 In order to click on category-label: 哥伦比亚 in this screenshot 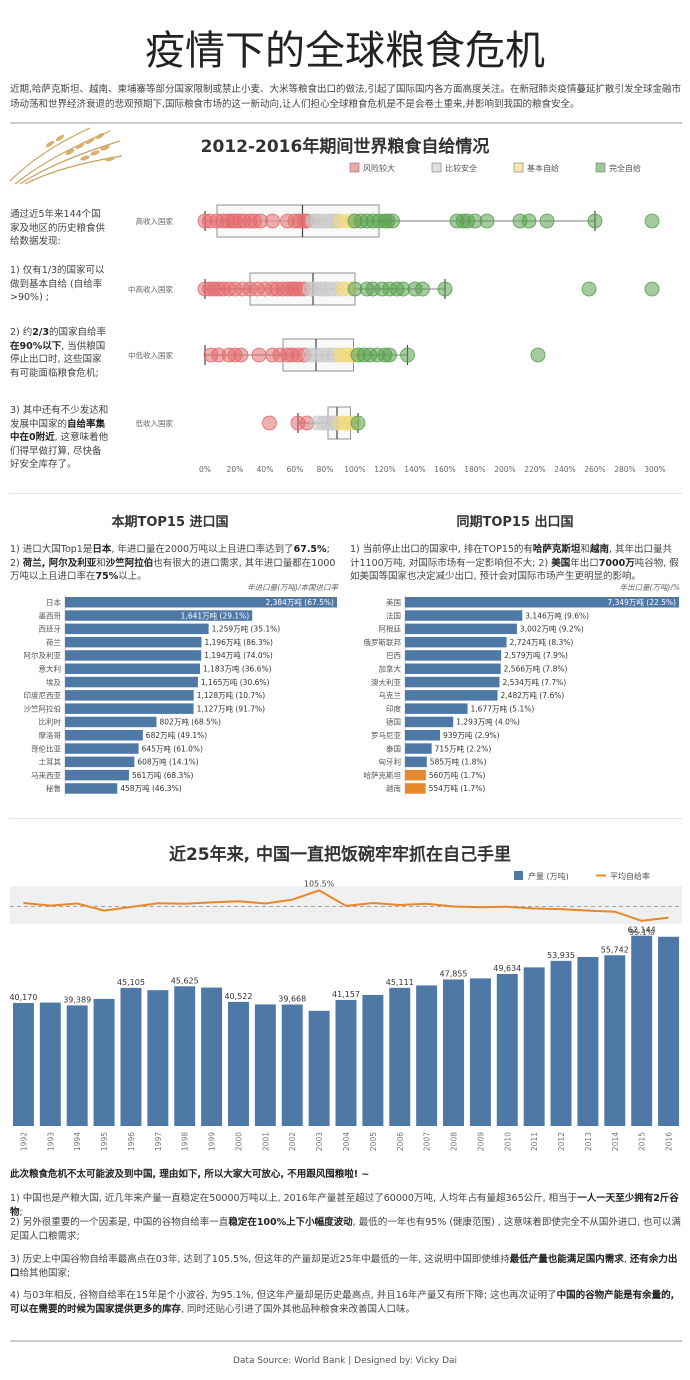, I will do `click(46, 748)`.